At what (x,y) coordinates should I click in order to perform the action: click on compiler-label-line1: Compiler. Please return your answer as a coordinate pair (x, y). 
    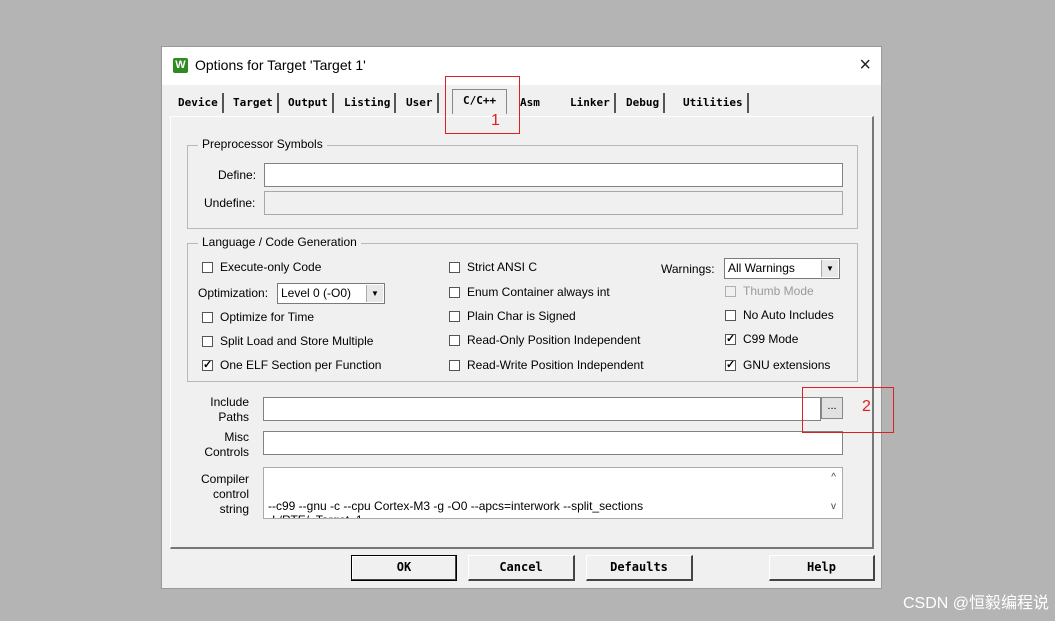
    Looking at the image, I should click on (224, 479).